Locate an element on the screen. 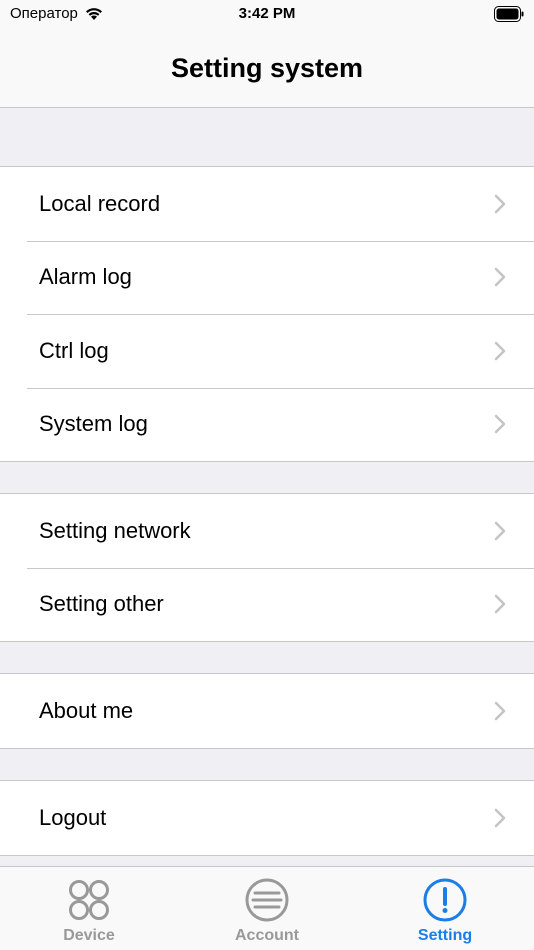 This screenshot has height=950, width=534. row-label: Local record is located at coordinates (100, 203).